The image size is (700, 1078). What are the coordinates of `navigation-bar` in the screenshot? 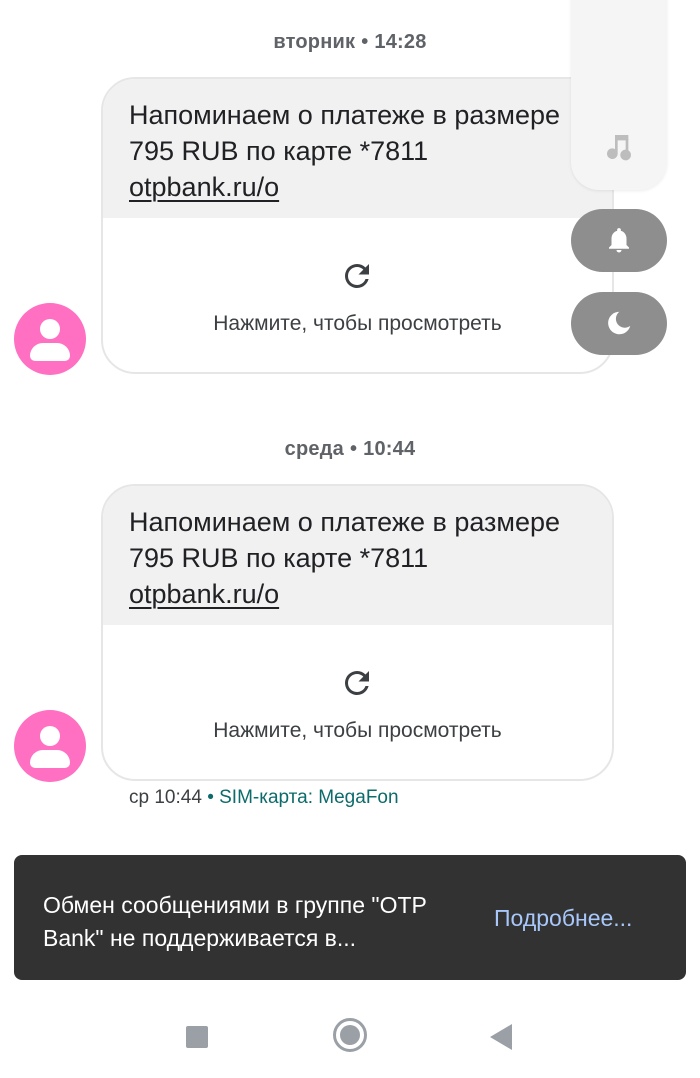 It's located at (350, 1035).